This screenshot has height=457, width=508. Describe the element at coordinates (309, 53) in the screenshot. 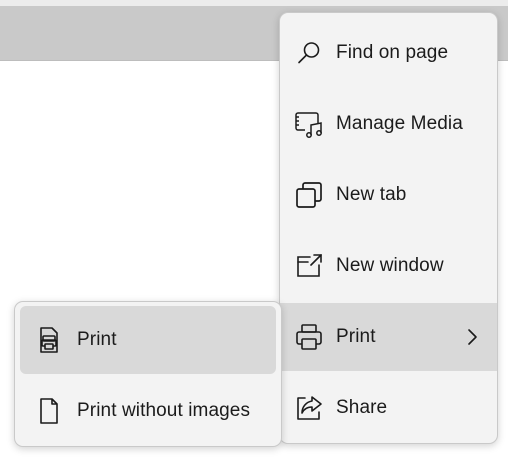

I see `search-icon` at that location.